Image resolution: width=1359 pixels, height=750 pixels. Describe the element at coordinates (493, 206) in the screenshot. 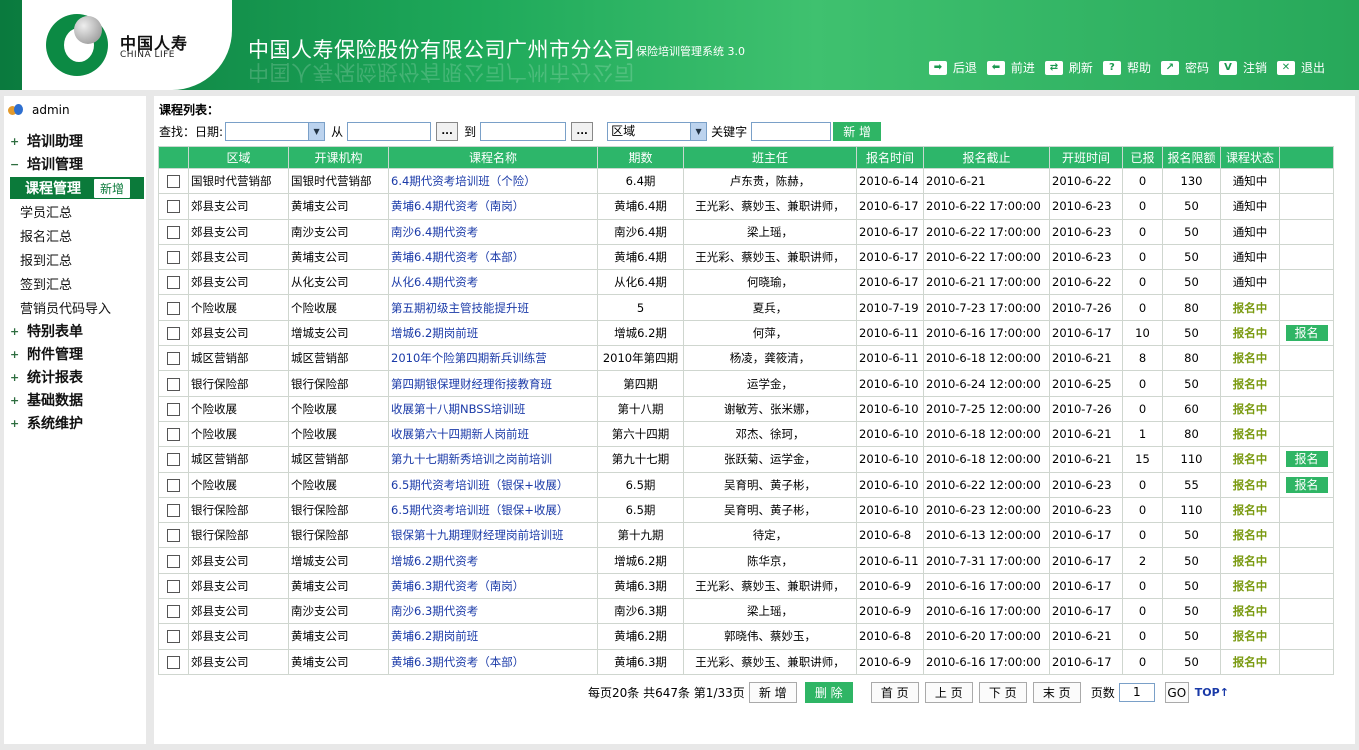

I see `cell-course-name: 黄埔6.4期代资考（南岗）` at that location.